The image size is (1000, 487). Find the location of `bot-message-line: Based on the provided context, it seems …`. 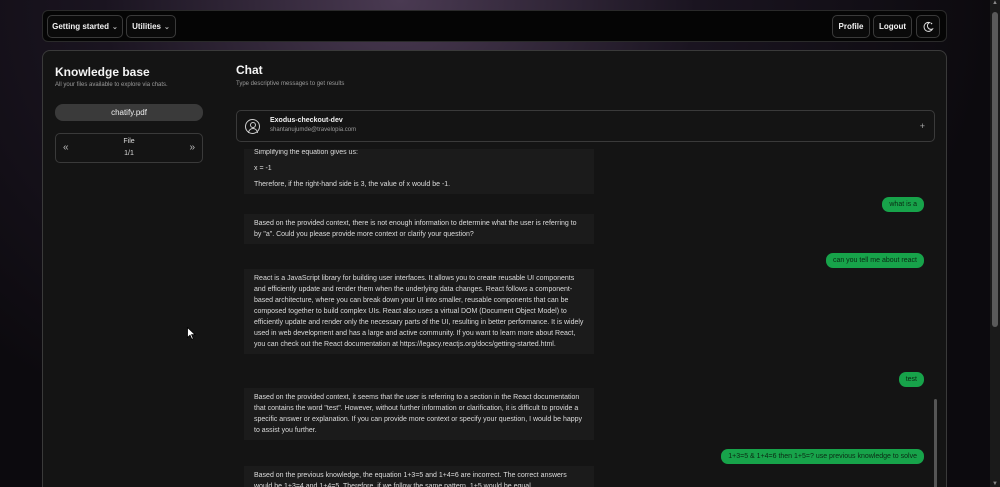

bot-message-line: Based on the provided context, it seems … is located at coordinates (418, 414).